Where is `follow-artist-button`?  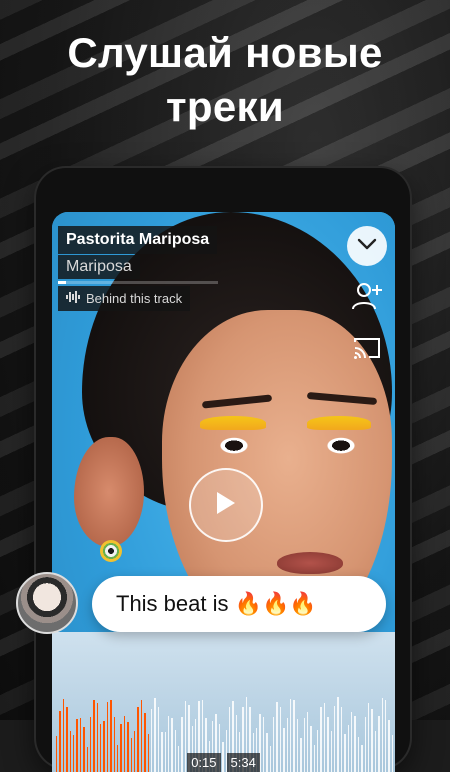
follow-artist-button is located at coordinates (367, 298).